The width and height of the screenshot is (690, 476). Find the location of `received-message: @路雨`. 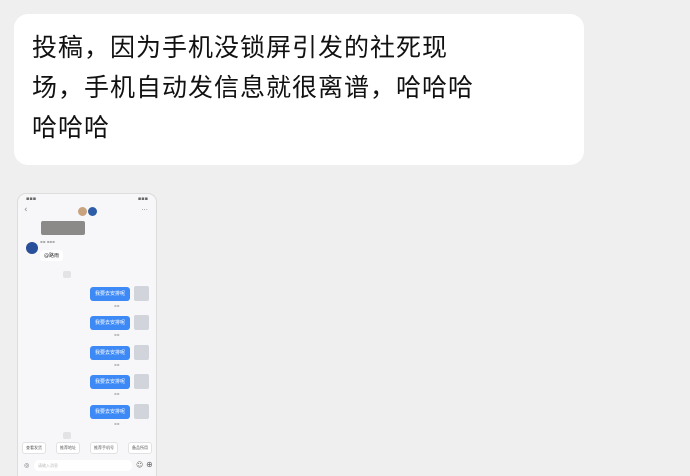

received-message: @路雨 is located at coordinates (52, 255).